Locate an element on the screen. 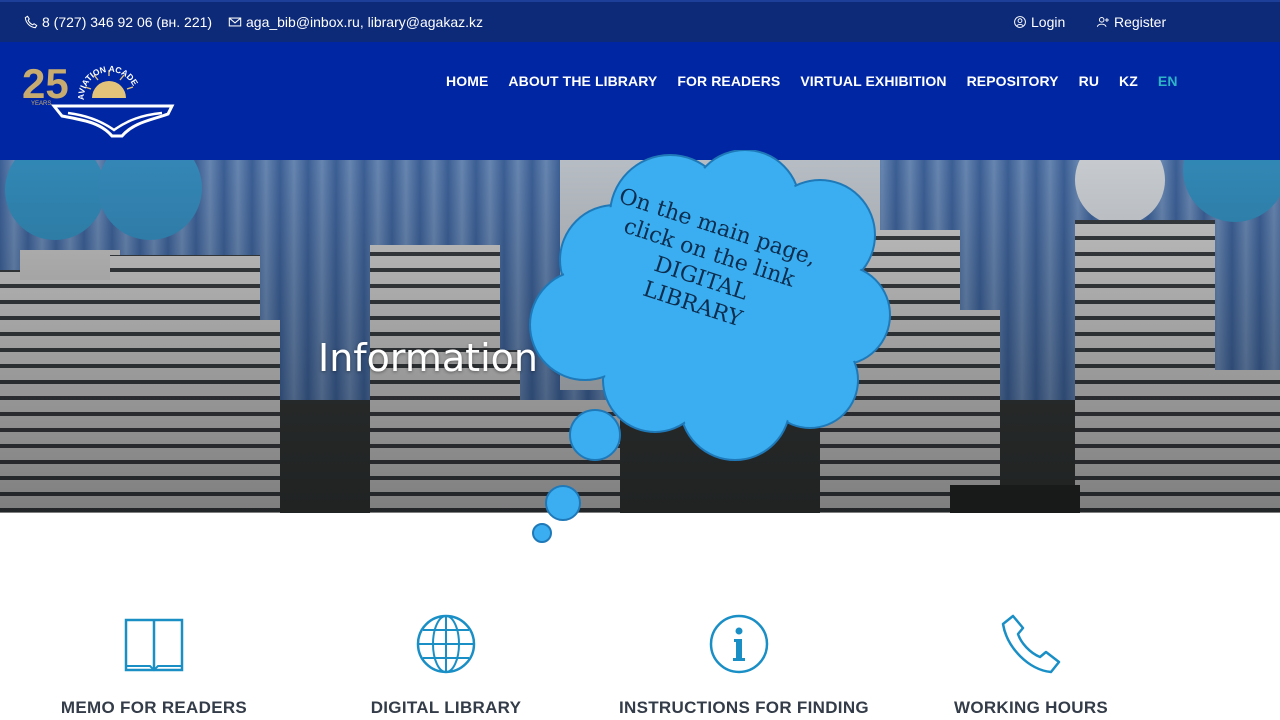 Image resolution: width=1280 pixels, height=720 pixels. register-link: Register is located at coordinates (1131, 22).